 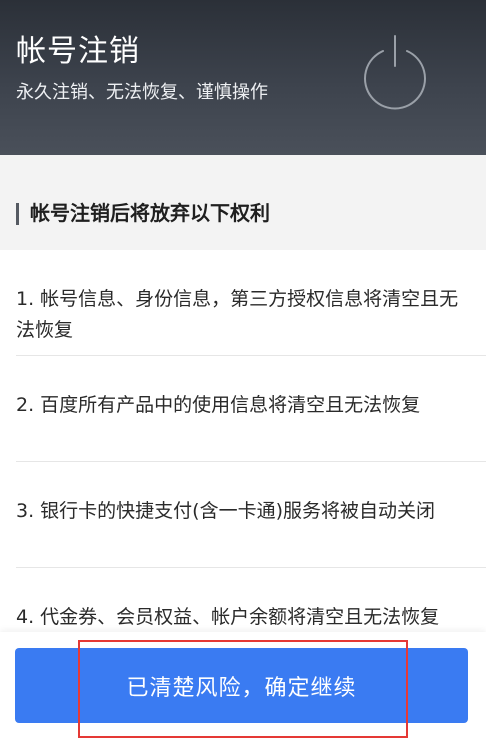 I want to click on rights-section-header: 帐号注销后将放弃以下权利, so click(x=243, y=202).